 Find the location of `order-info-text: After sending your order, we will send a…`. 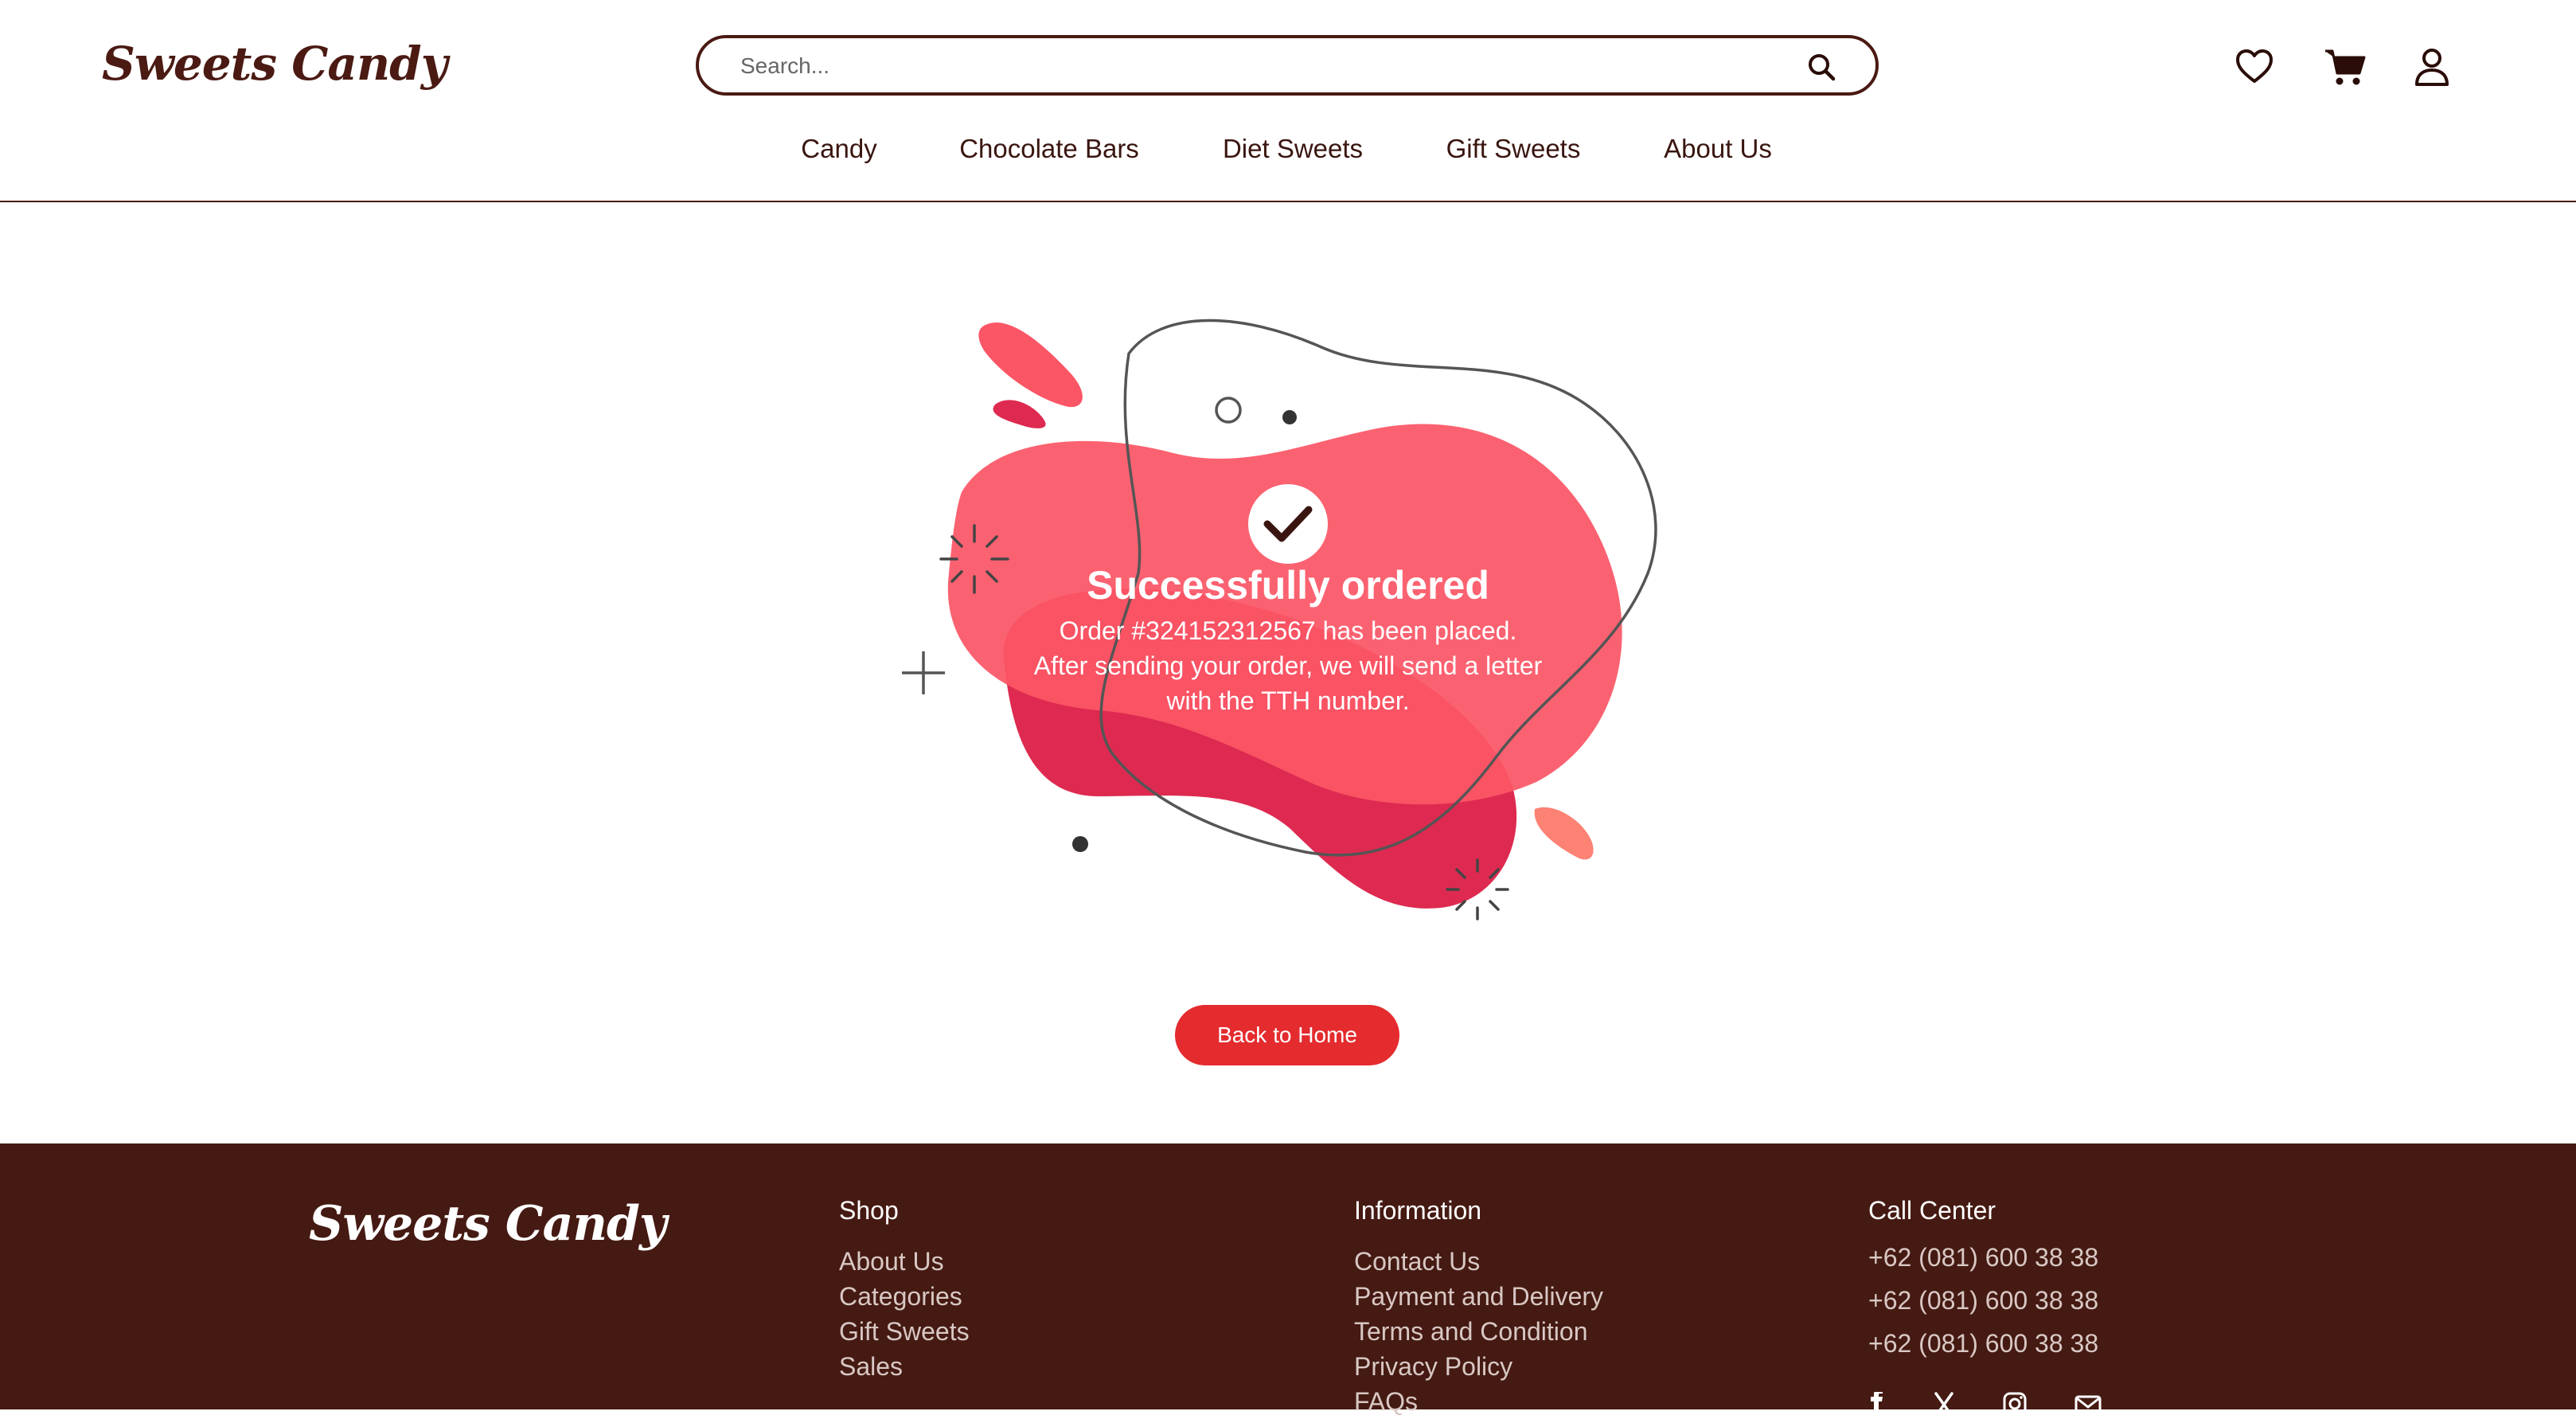

order-info-text: After sending your order, we will send a… is located at coordinates (1288, 665).